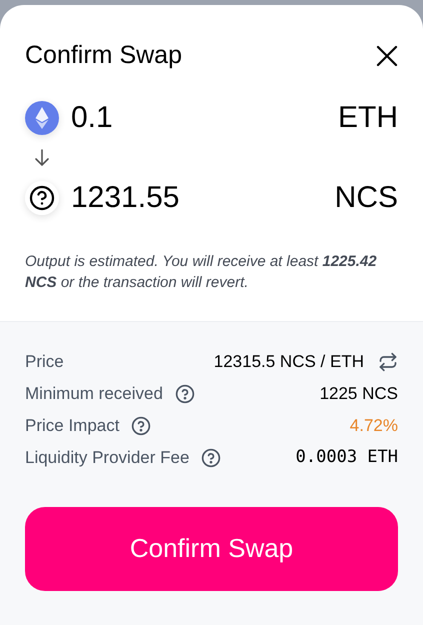 The image size is (423, 625). What do you see at coordinates (388, 362) in the screenshot?
I see `swap-arrows-icon` at bounding box center [388, 362].